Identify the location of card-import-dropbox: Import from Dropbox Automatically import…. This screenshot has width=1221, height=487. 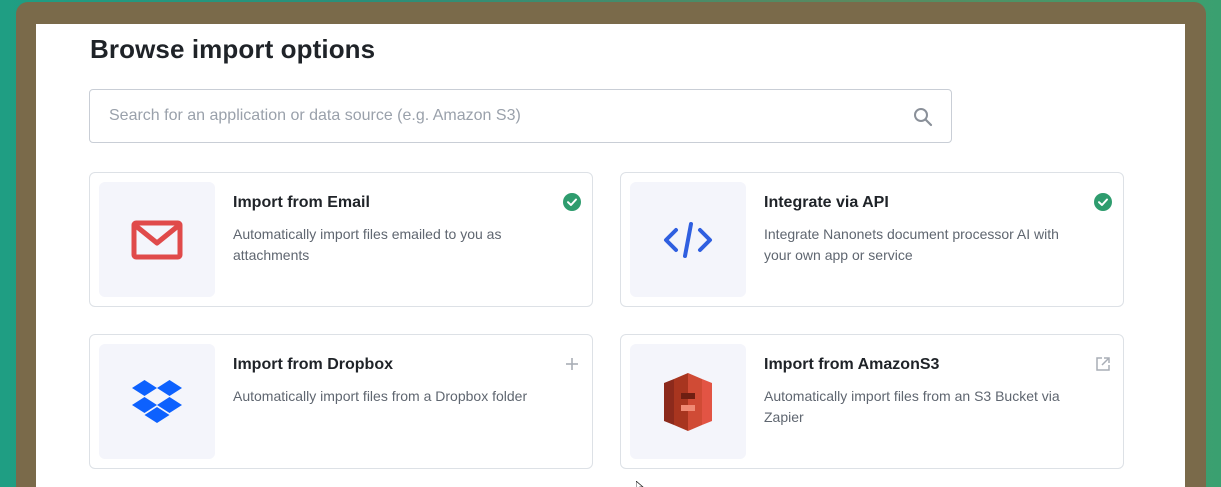
(341, 401).